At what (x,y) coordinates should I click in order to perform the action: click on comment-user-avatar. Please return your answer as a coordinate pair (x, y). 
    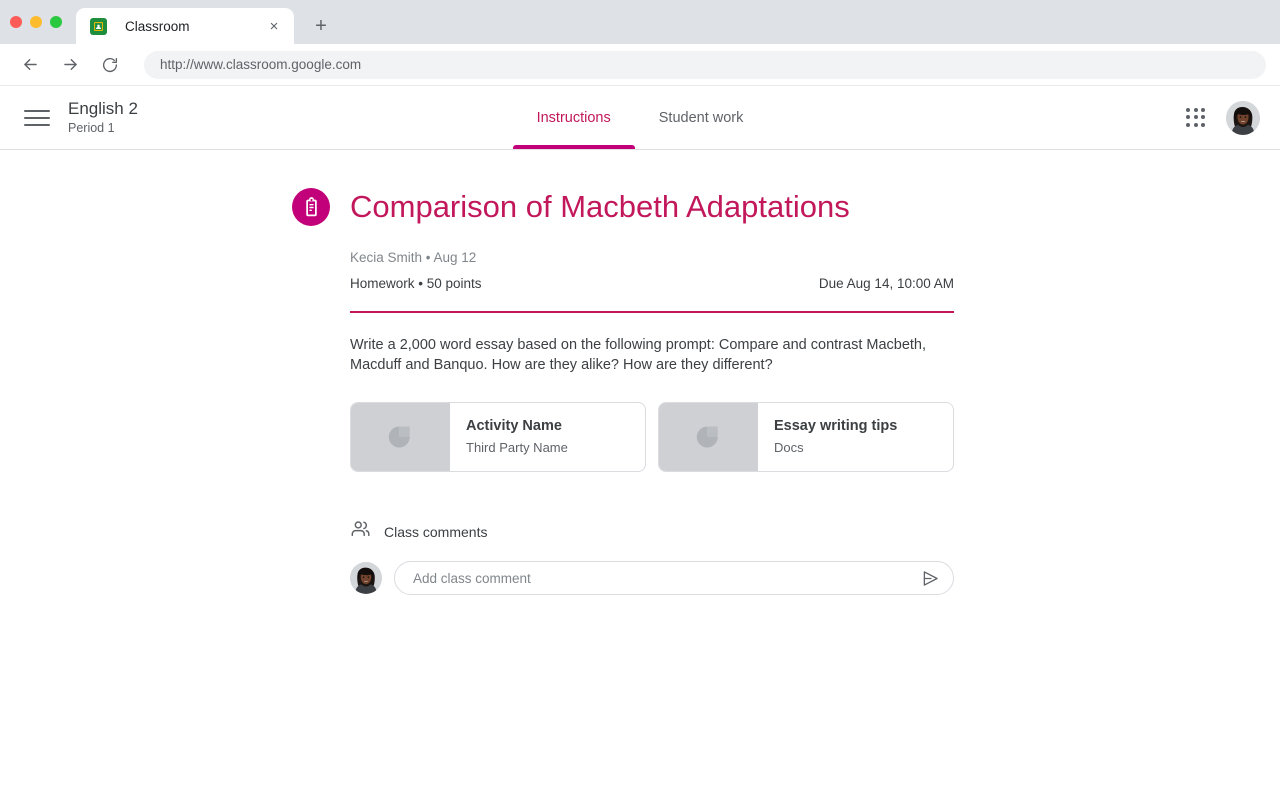
    Looking at the image, I should click on (366, 578).